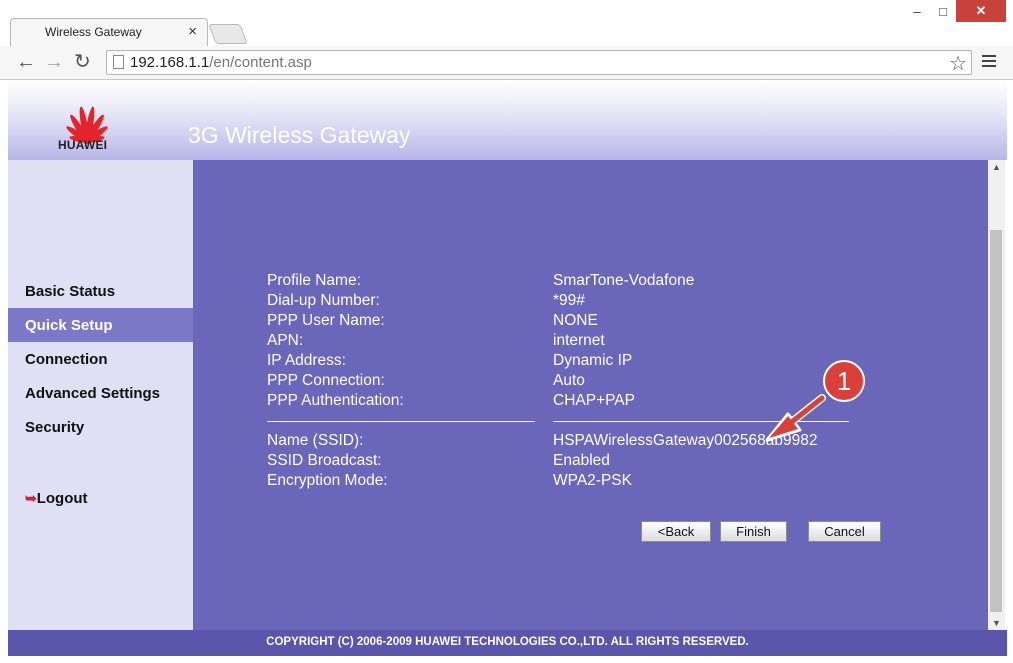  Describe the element at coordinates (55, 427) in the screenshot. I see `sidebar-item-label: Security` at that location.